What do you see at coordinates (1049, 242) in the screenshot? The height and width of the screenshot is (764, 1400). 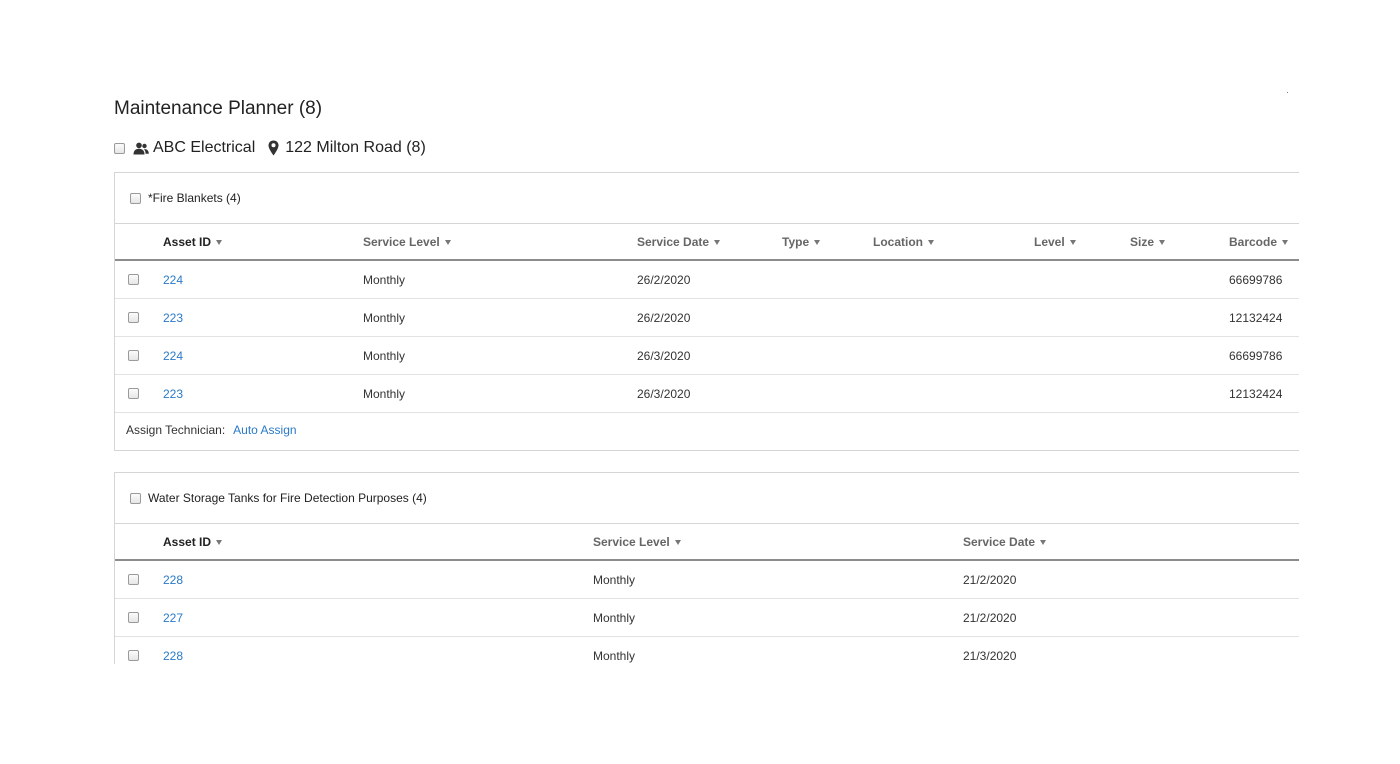 I see `column-header-label: Level` at bounding box center [1049, 242].